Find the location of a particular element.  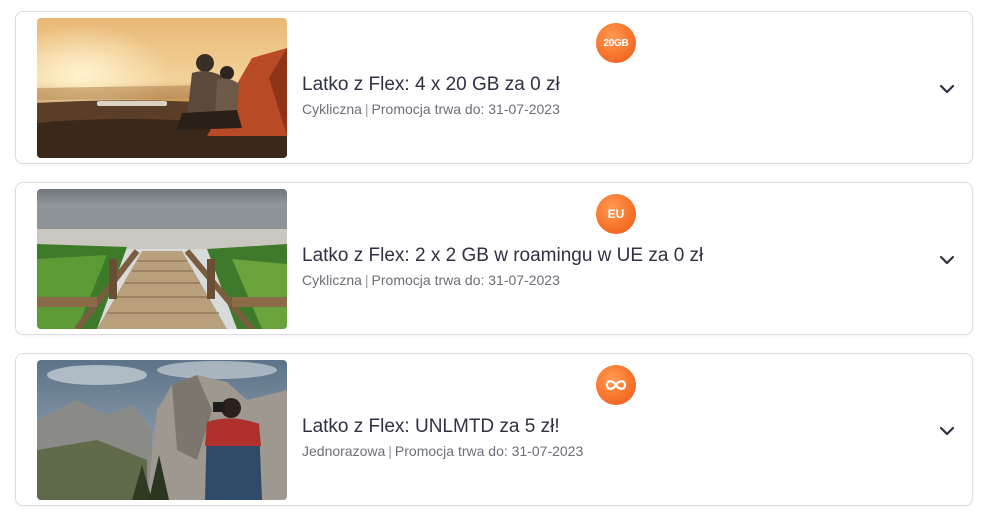

infinity-icon is located at coordinates (616, 385).